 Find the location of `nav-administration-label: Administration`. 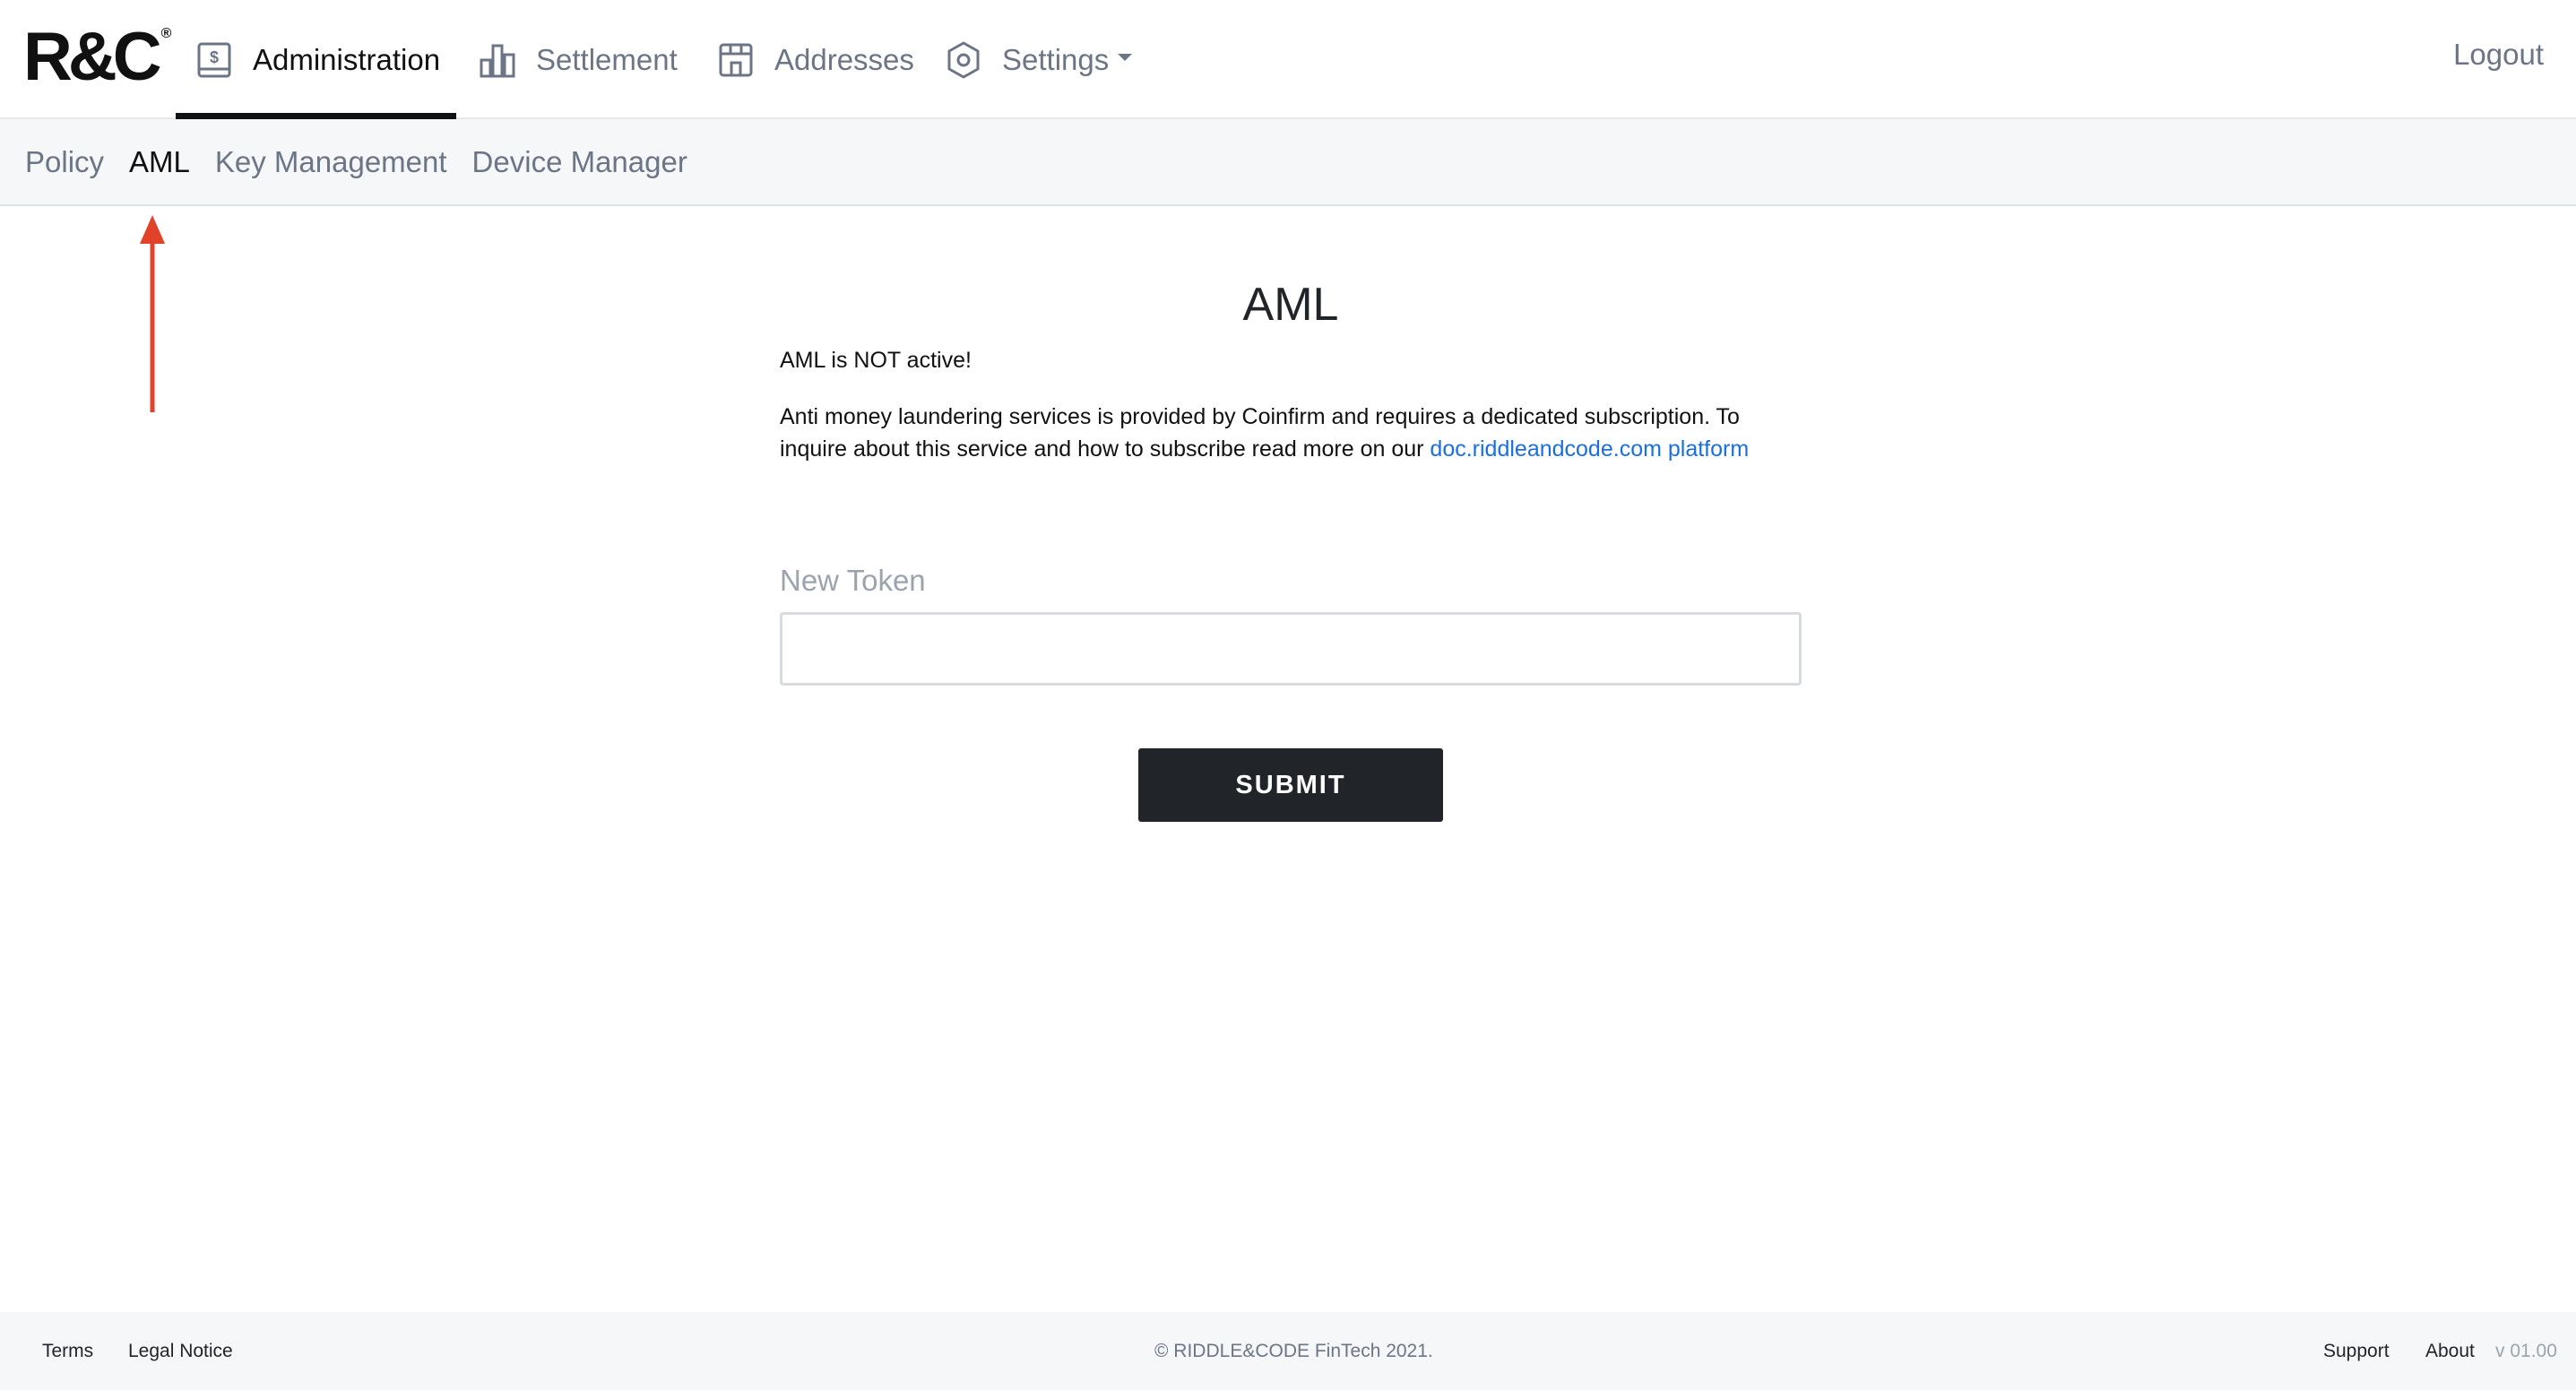

nav-administration-label: Administration is located at coordinates (347, 59).